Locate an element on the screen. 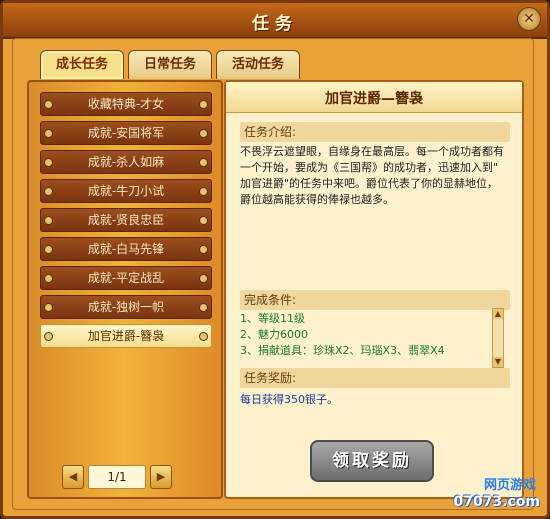  window-title: 任务 is located at coordinates (275, 24).